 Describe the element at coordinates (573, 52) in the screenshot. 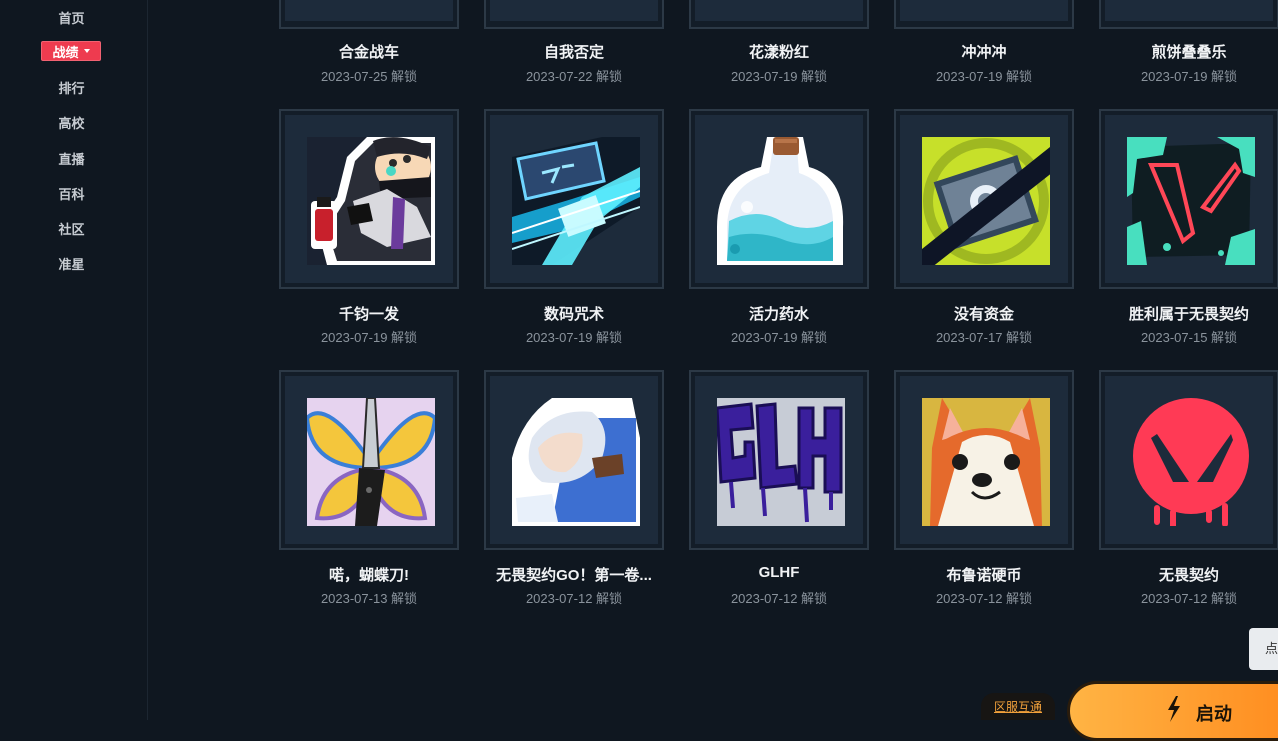

I see `spray-name: 自我否定` at that location.